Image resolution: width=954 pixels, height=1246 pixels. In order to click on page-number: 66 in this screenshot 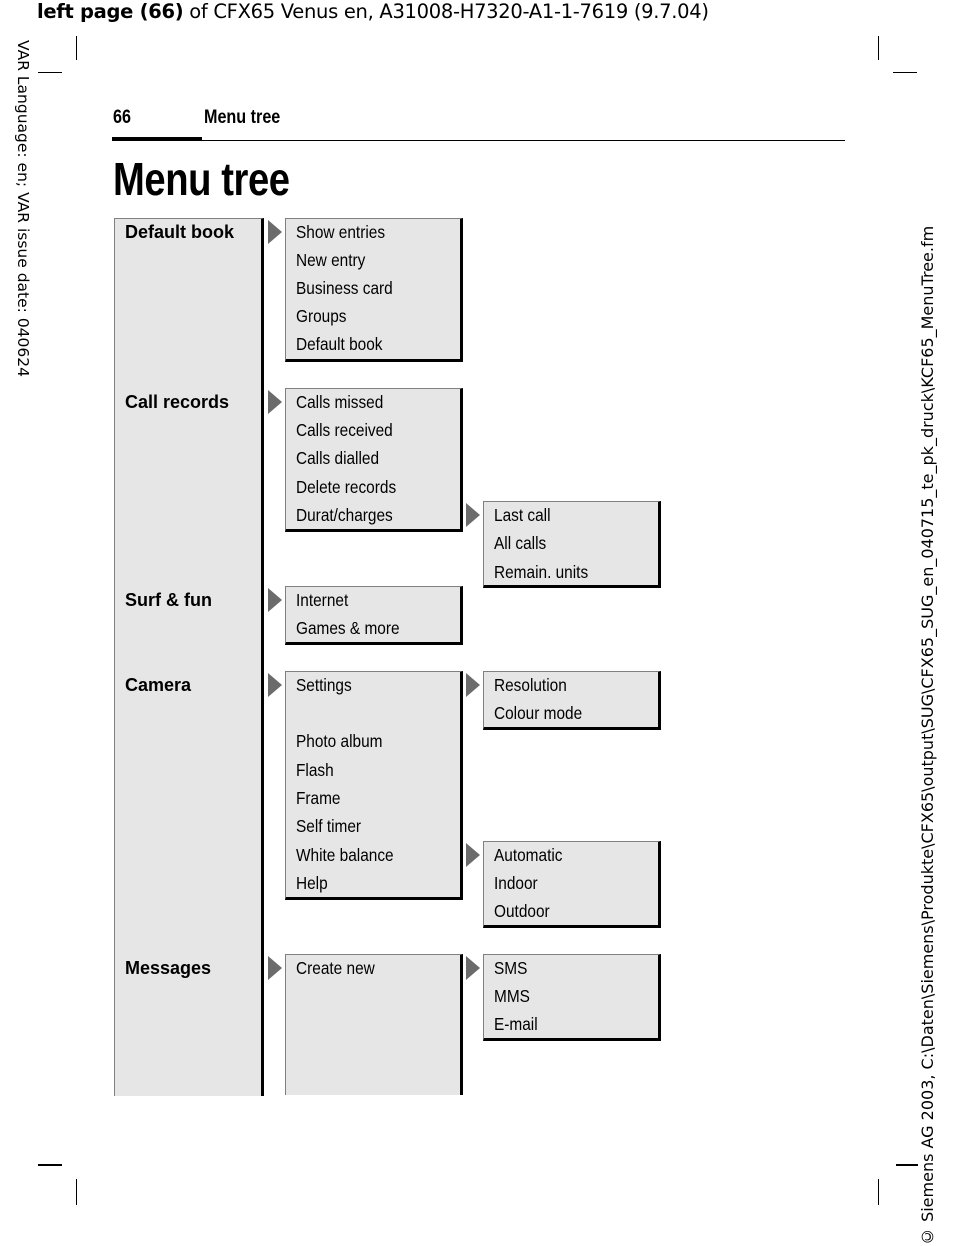, I will do `click(122, 117)`.